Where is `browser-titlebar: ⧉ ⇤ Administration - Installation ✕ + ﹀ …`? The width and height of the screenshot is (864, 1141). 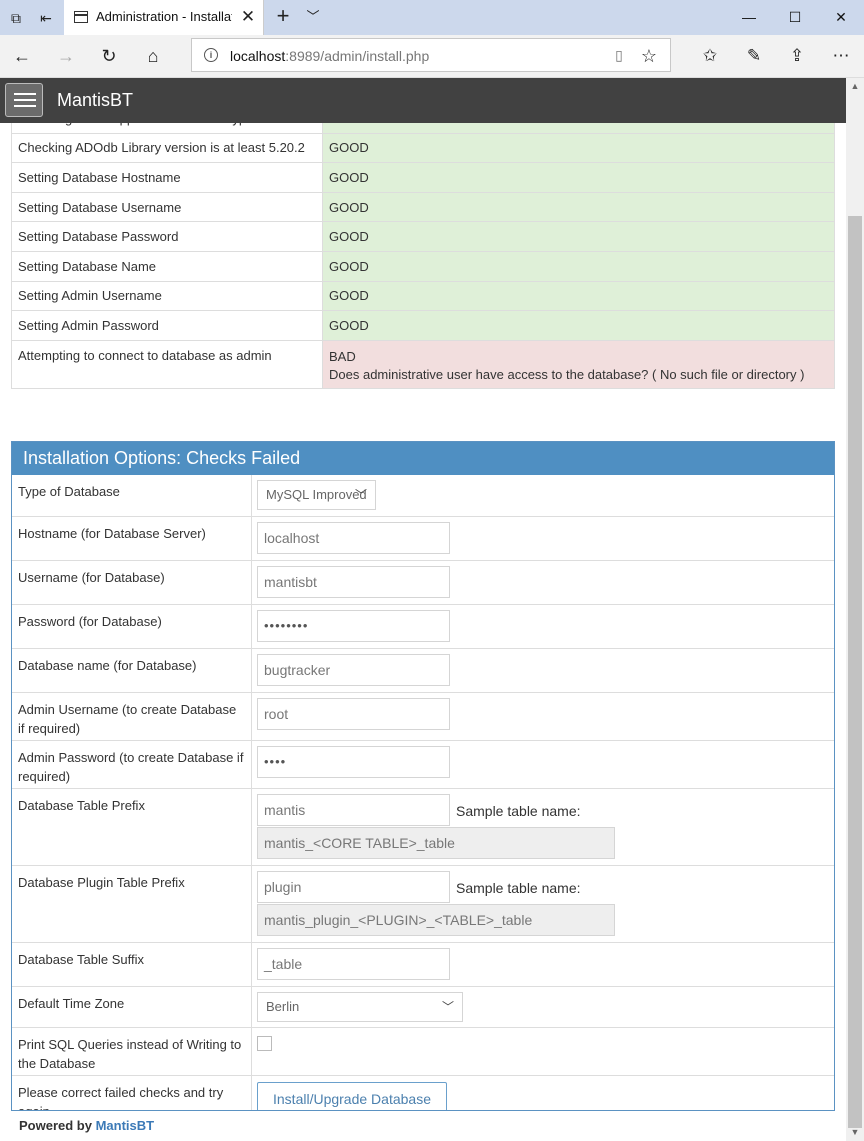 browser-titlebar: ⧉ ⇤ Administration - Installation ✕ + ﹀ … is located at coordinates (432, 17).